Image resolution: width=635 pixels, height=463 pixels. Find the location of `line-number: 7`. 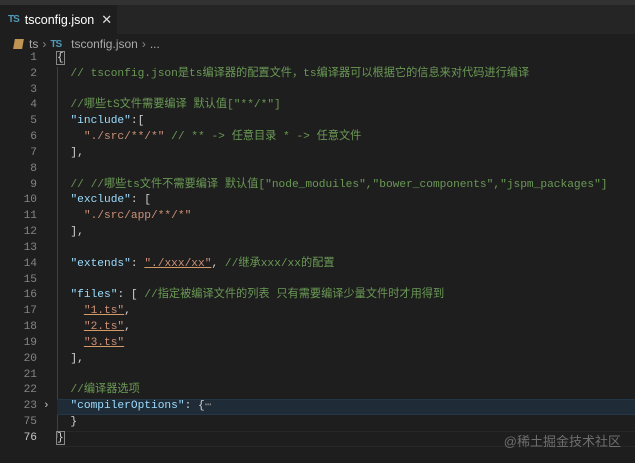

line-number: 7 is located at coordinates (33, 152).